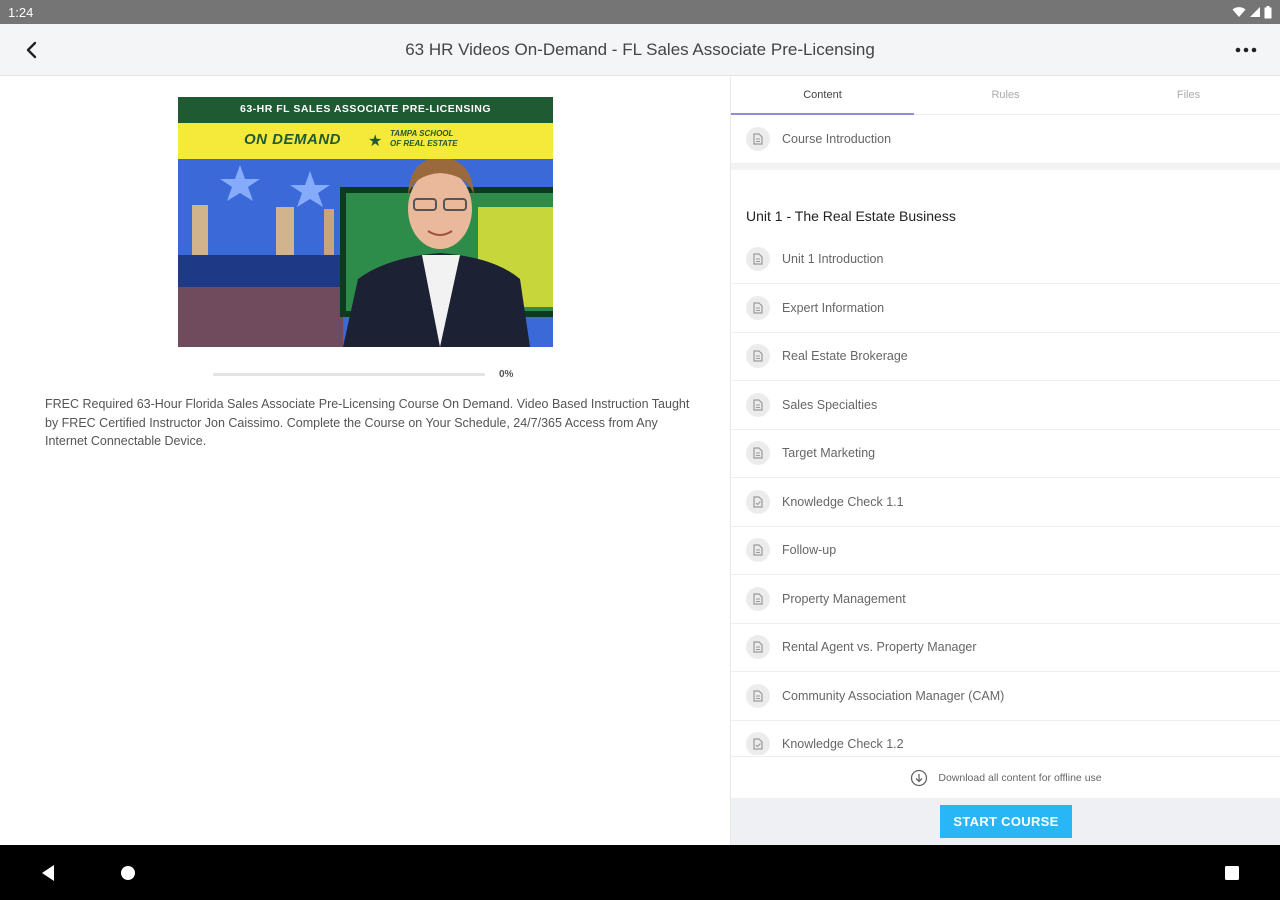 The width and height of the screenshot is (1280, 900). I want to click on banner-top-text: 63-HR FL SALES ASSOCIATE PRE-LICENSING, so click(365, 109).